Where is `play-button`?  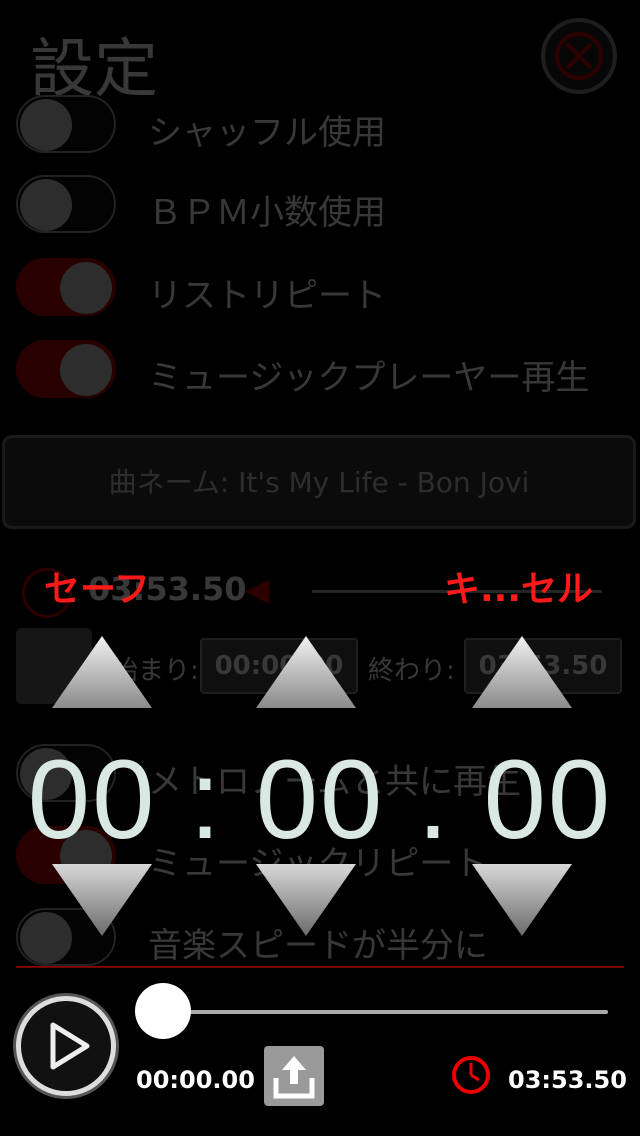
play-button is located at coordinates (66, 1046).